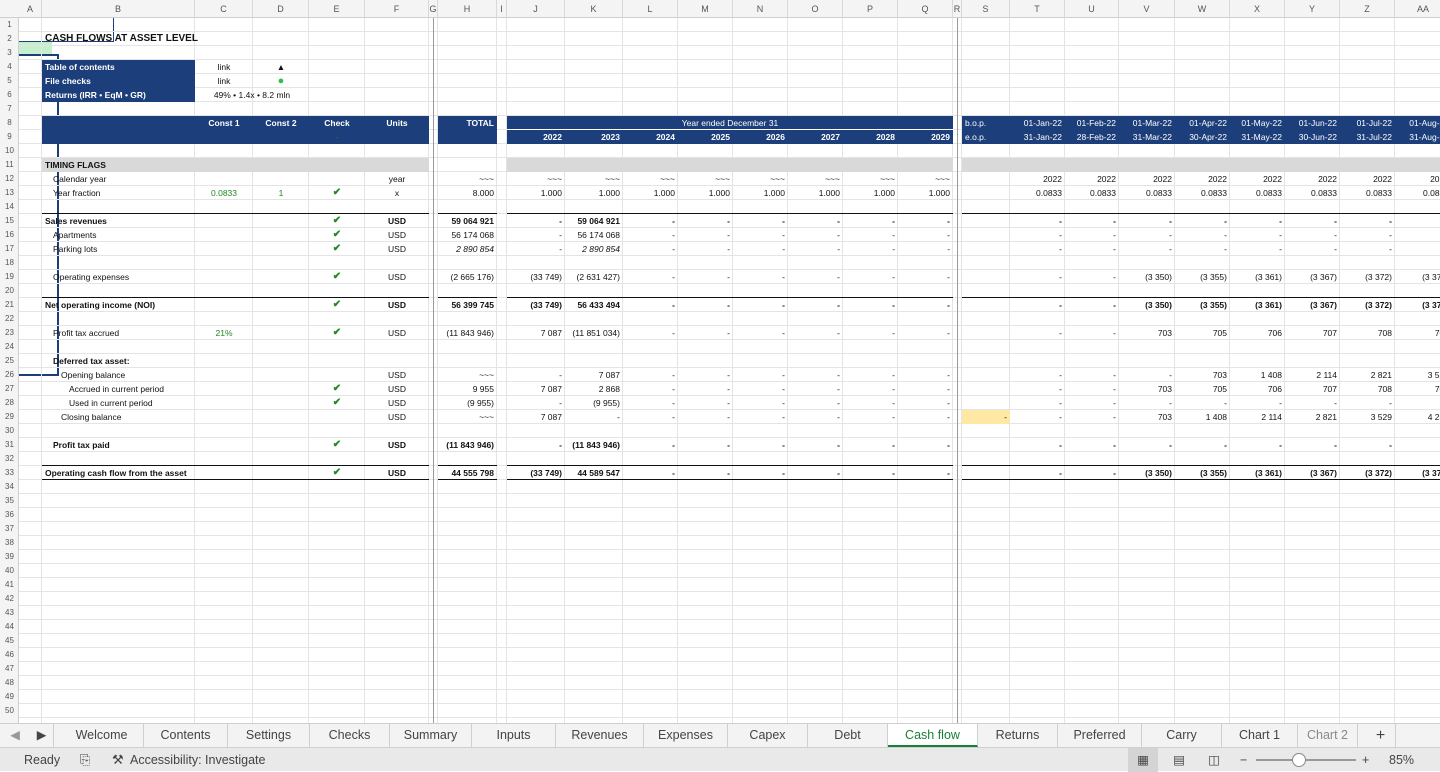  I want to click on row-header: 17, so click(9, 249).